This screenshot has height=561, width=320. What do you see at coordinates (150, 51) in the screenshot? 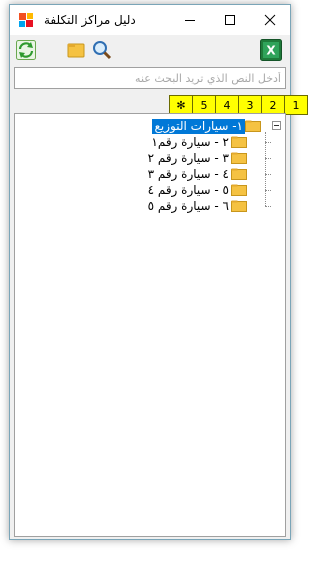
I see `toolbar: X` at bounding box center [150, 51].